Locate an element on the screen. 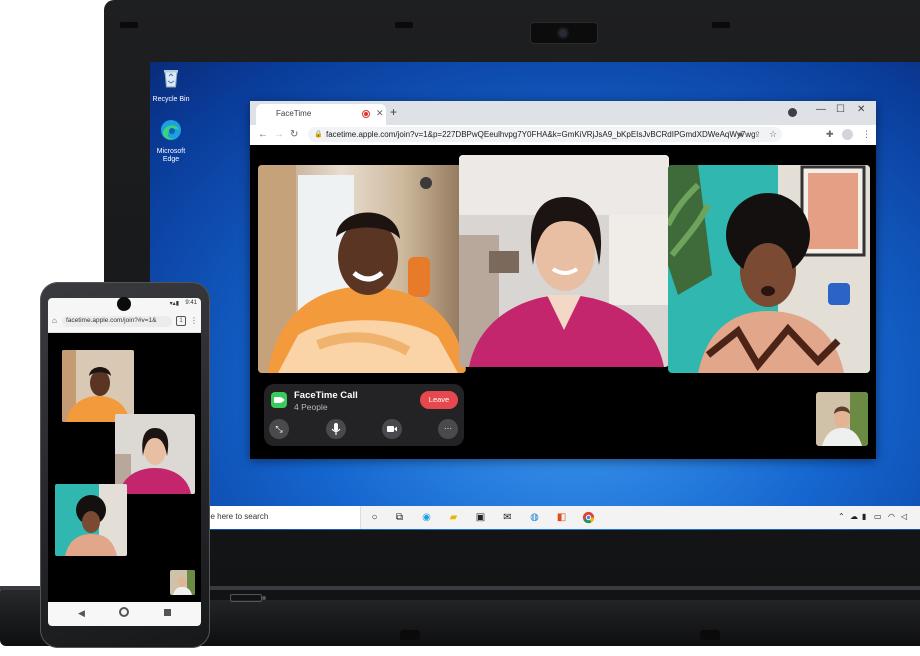  profile-record-icon is located at coordinates (792, 112).